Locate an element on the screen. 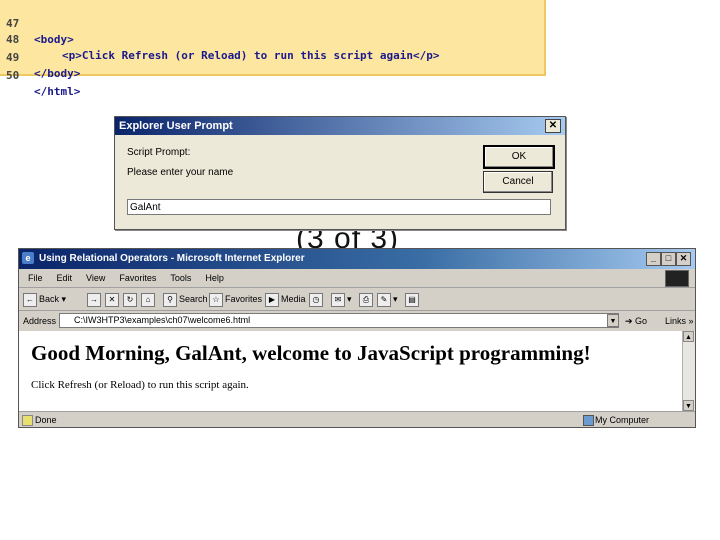  minimize-icon: _ is located at coordinates (653, 259).